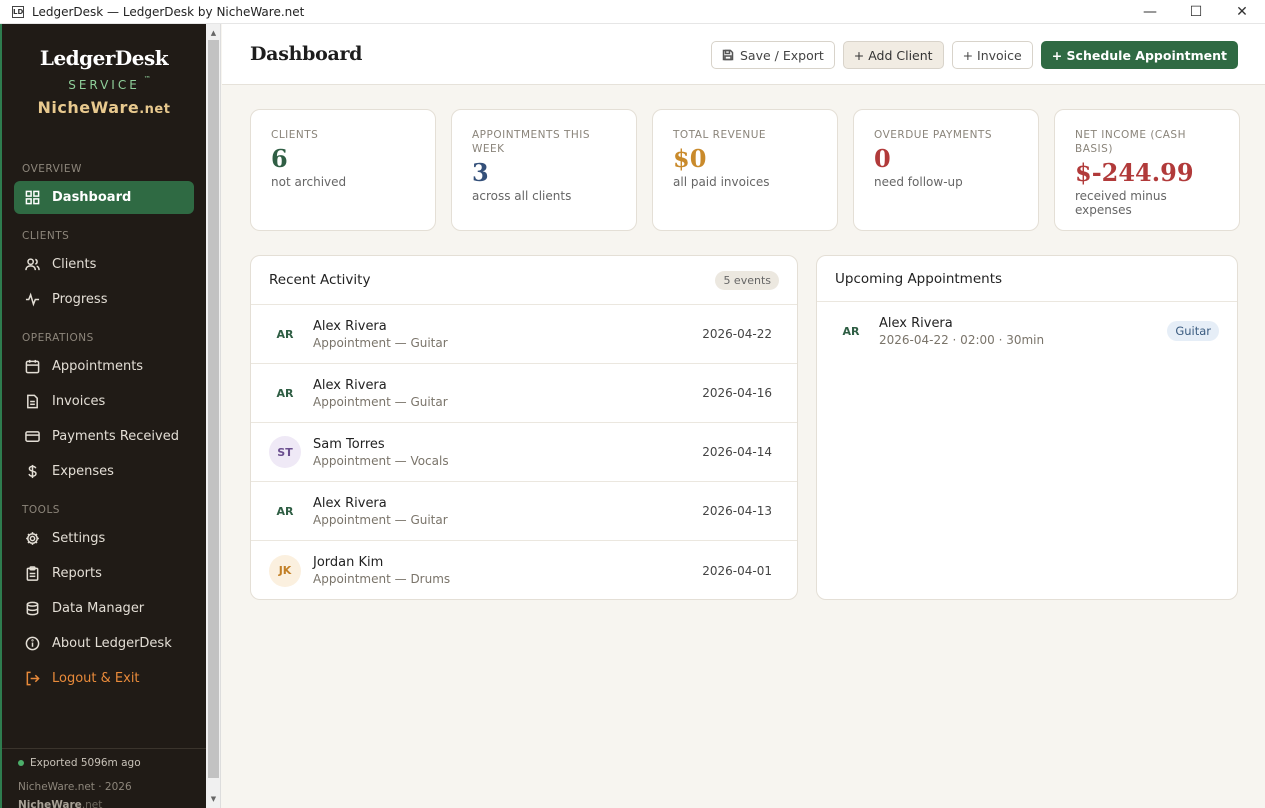 Image resolution: width=1265 pixels, height=808 pixels. I want to click on brand-nicheware: NicheWare.net, so click(104, 107).